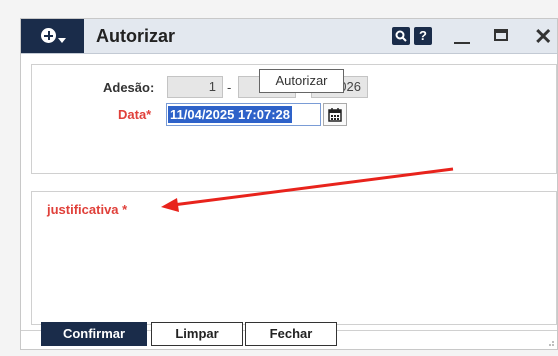  I want to click on app-menu-button, so click(52, 36).